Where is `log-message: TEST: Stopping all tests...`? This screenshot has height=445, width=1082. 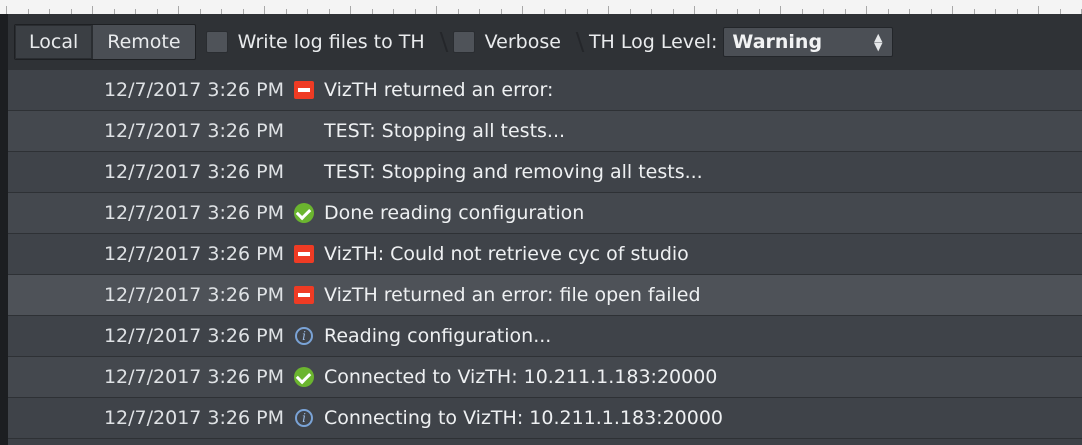
log-message: TEST: Stopping all tests... is located at coordinates (445, 131).